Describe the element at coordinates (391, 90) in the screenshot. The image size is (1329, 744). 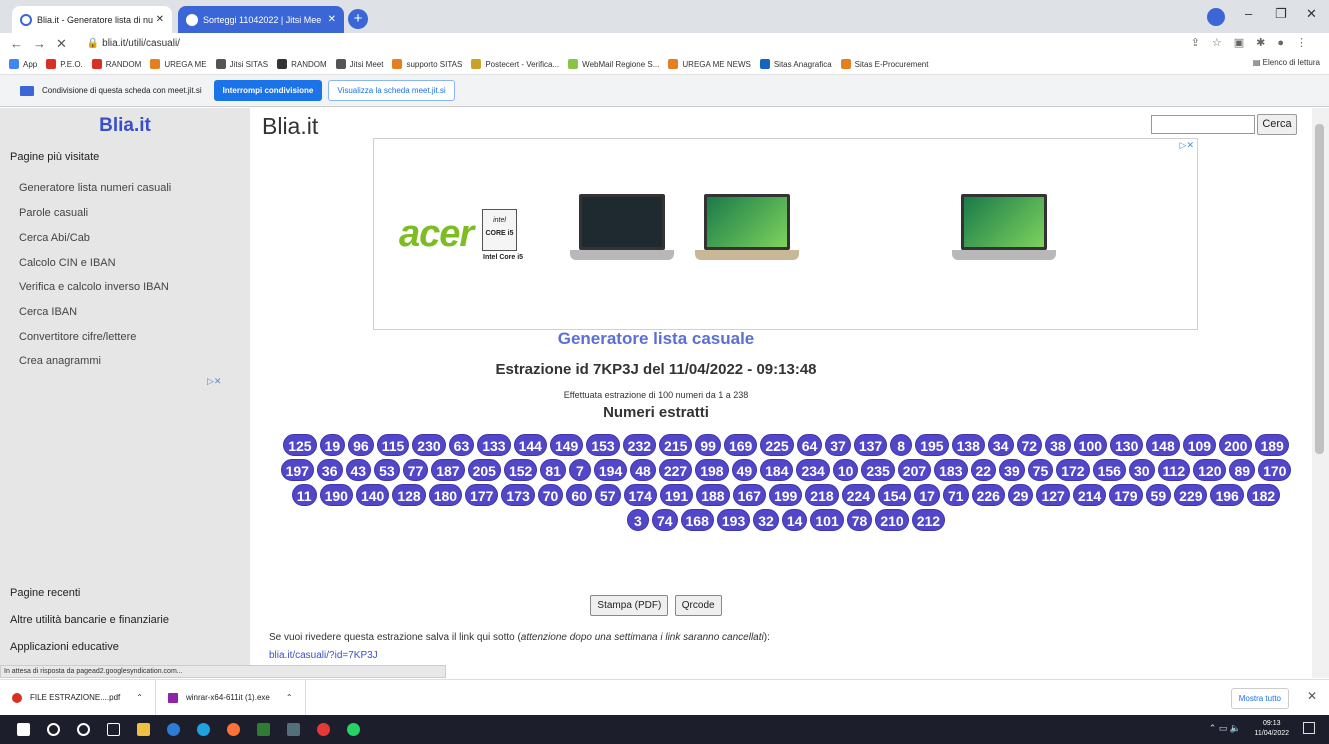
I see `view-tab-button: Visualizza la scheda meet.jit.si` at that location.